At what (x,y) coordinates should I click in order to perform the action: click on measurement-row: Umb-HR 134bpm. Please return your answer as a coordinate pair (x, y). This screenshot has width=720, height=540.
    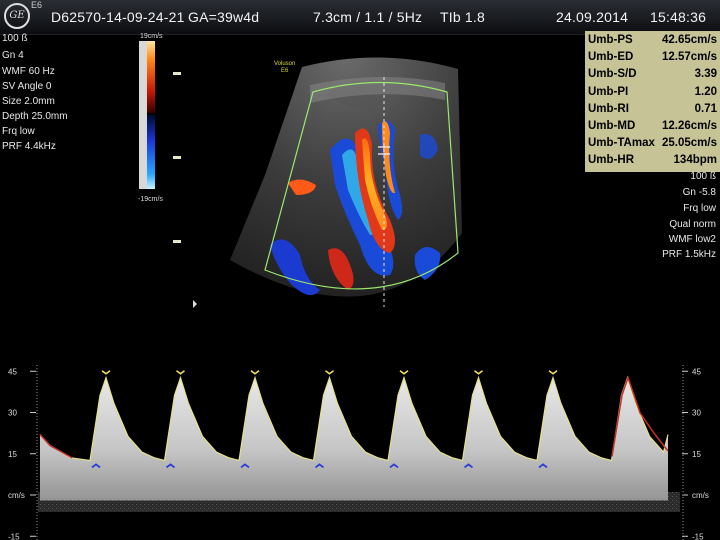
    Looking at the image, I should click on (652, 161).